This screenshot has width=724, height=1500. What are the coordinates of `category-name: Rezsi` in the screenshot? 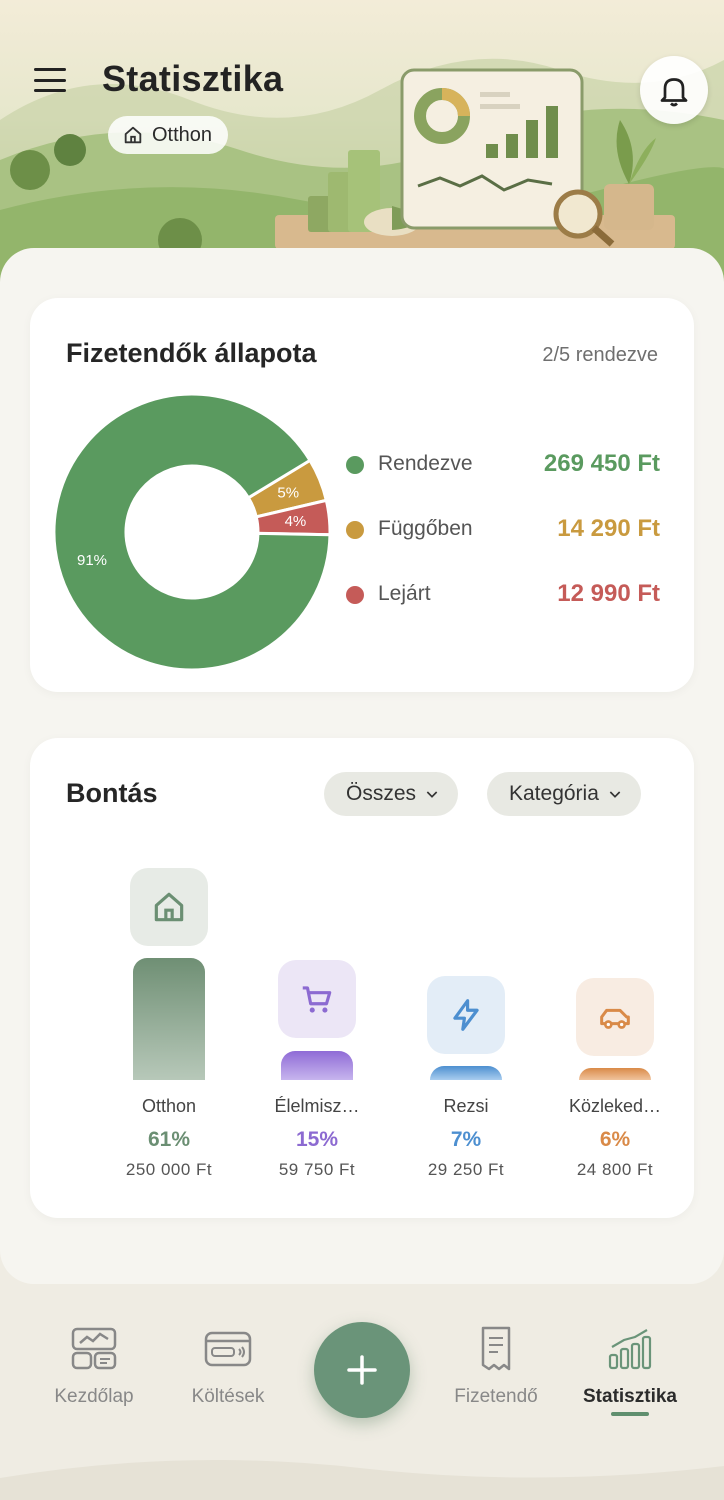 It's located at (466, 1106).